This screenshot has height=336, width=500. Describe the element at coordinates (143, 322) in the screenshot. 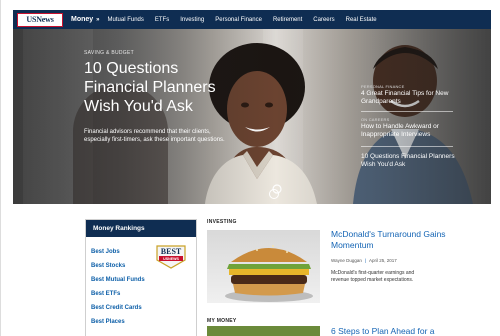

I see `ranking-link-best-places: Best Places` at that location.